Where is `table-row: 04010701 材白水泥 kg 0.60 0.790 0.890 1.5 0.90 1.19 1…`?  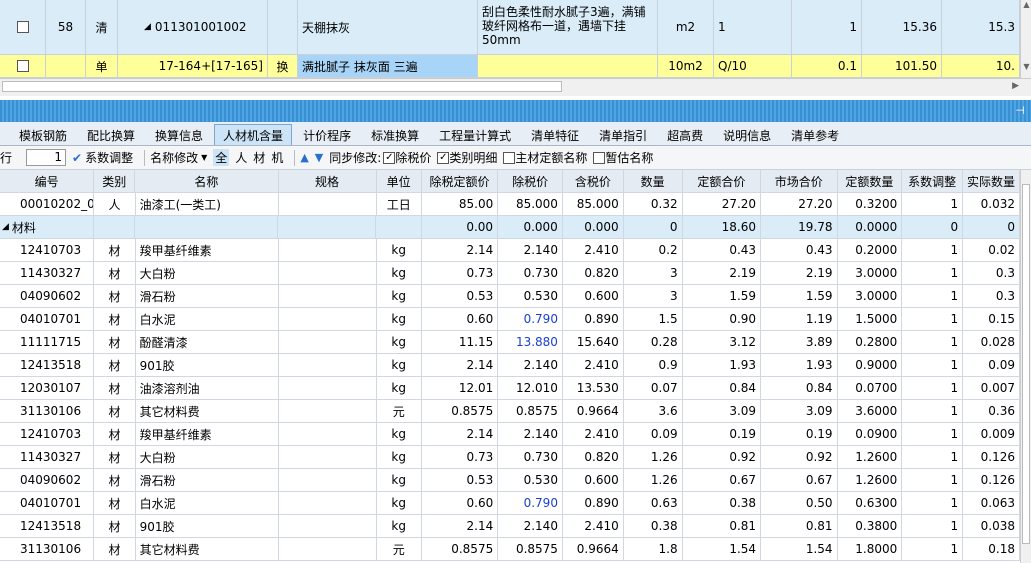
table-row: 04010701 材白水泥 kg 0.60 0.790 0.890 1.5 0.90 1.19 1… is located at coordinates (510, 319).